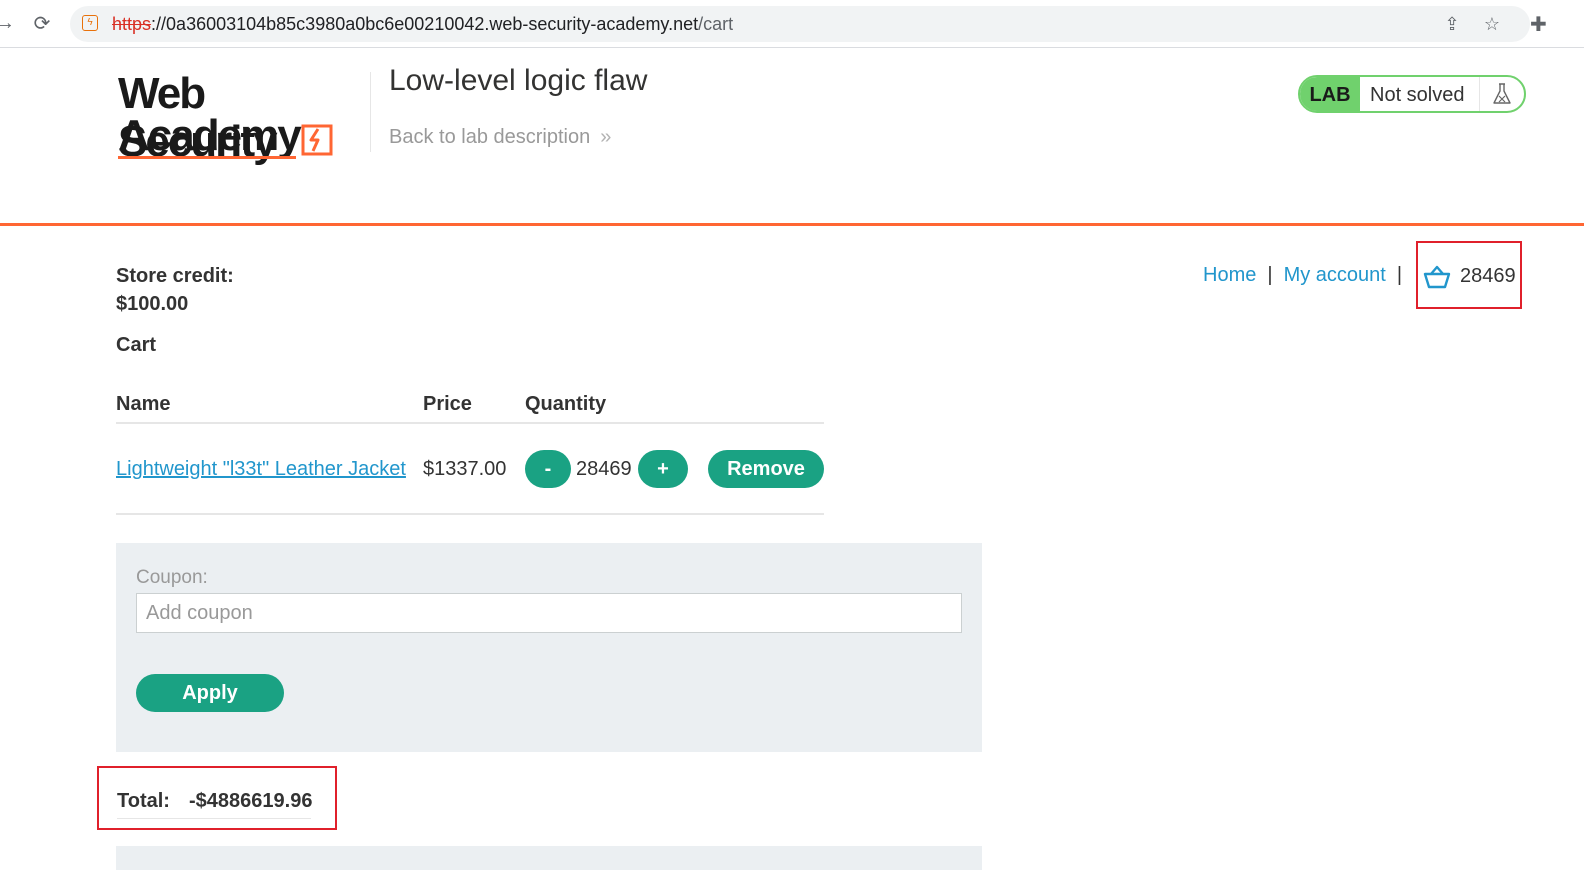 The height and width of the screenshot is (870, 1584). I want to click on nav-home-link: Home, so click(1229, 275).